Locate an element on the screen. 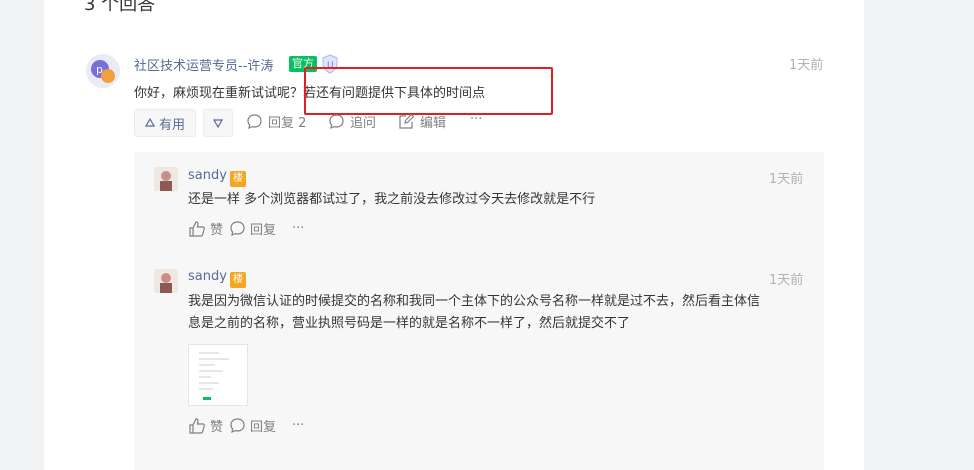 The width and height of the screenshot is (974, 470). edit-link: 编辑 is located at coordinates (422, 121).